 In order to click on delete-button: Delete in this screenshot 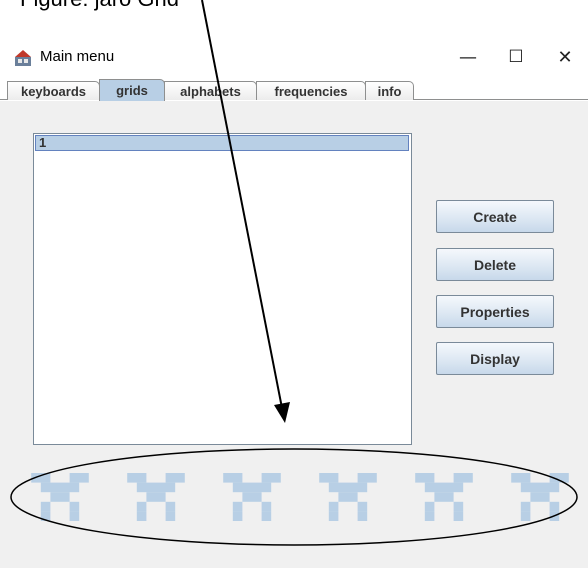, I will do `click(495, 264)`.